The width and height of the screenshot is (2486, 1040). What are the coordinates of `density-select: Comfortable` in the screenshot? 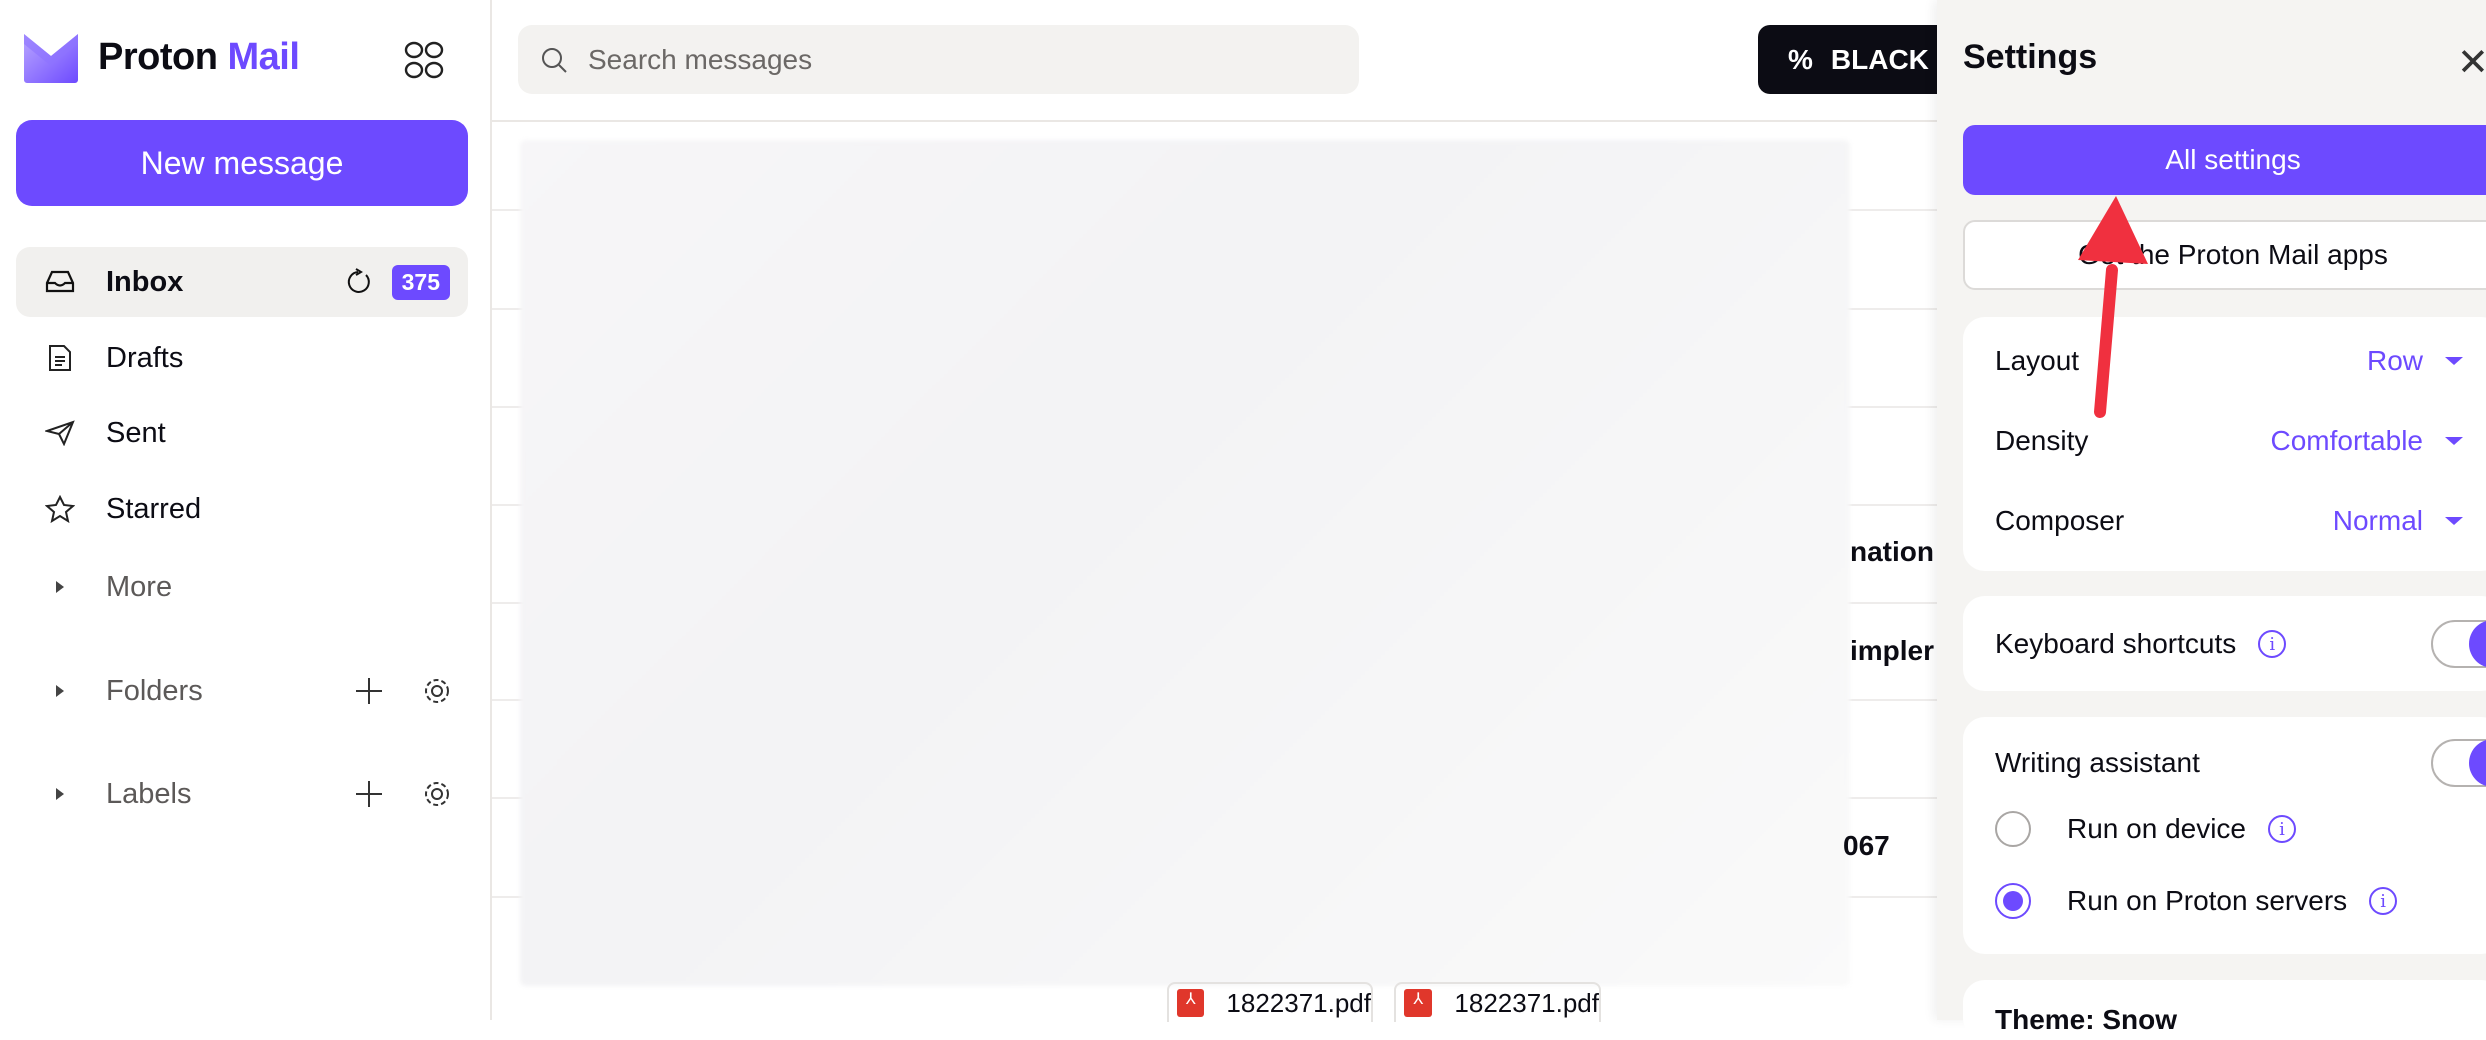 It's located at (2366, 441).